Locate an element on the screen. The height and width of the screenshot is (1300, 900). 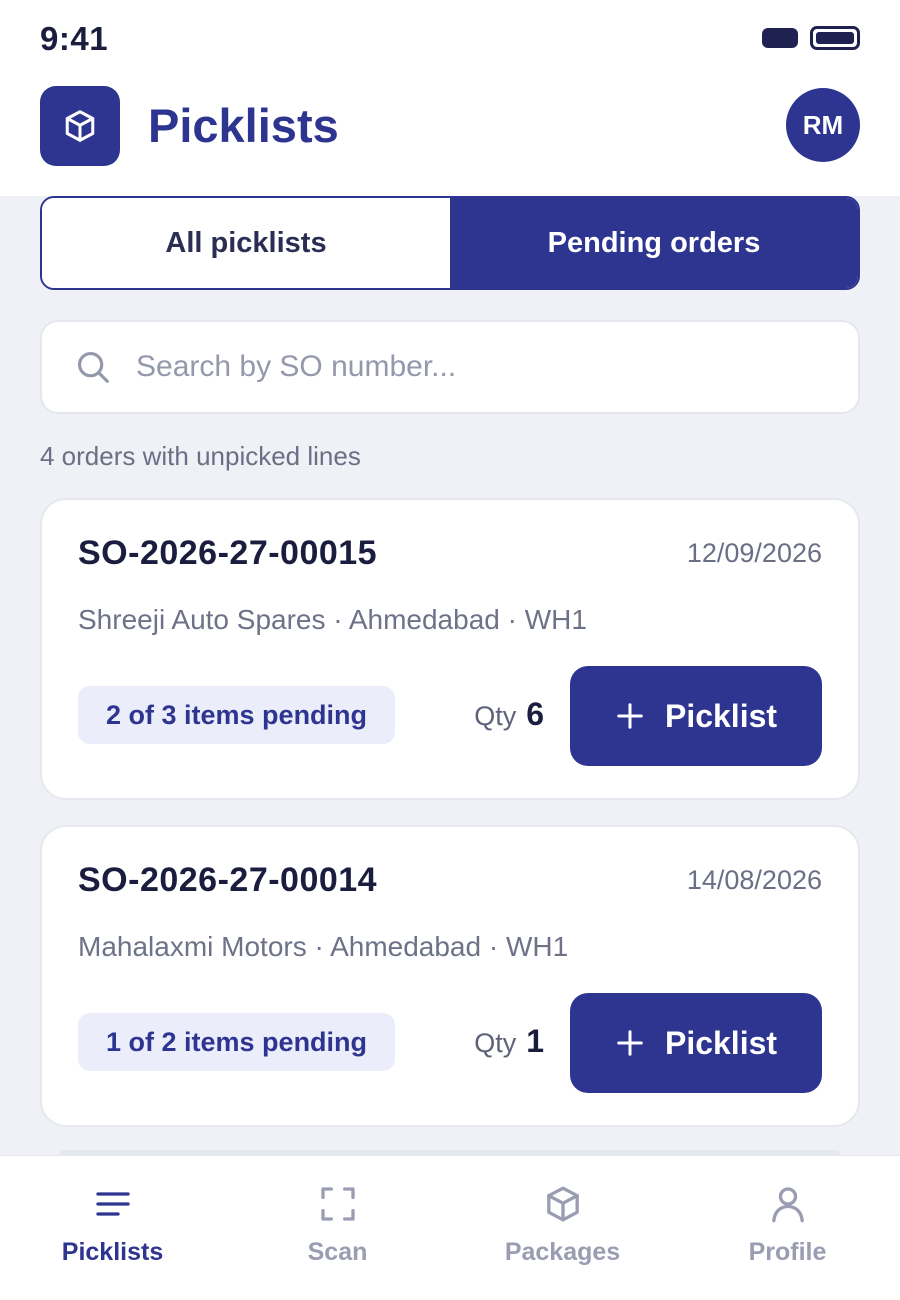
search-icon is located at coordinates (93, 367).